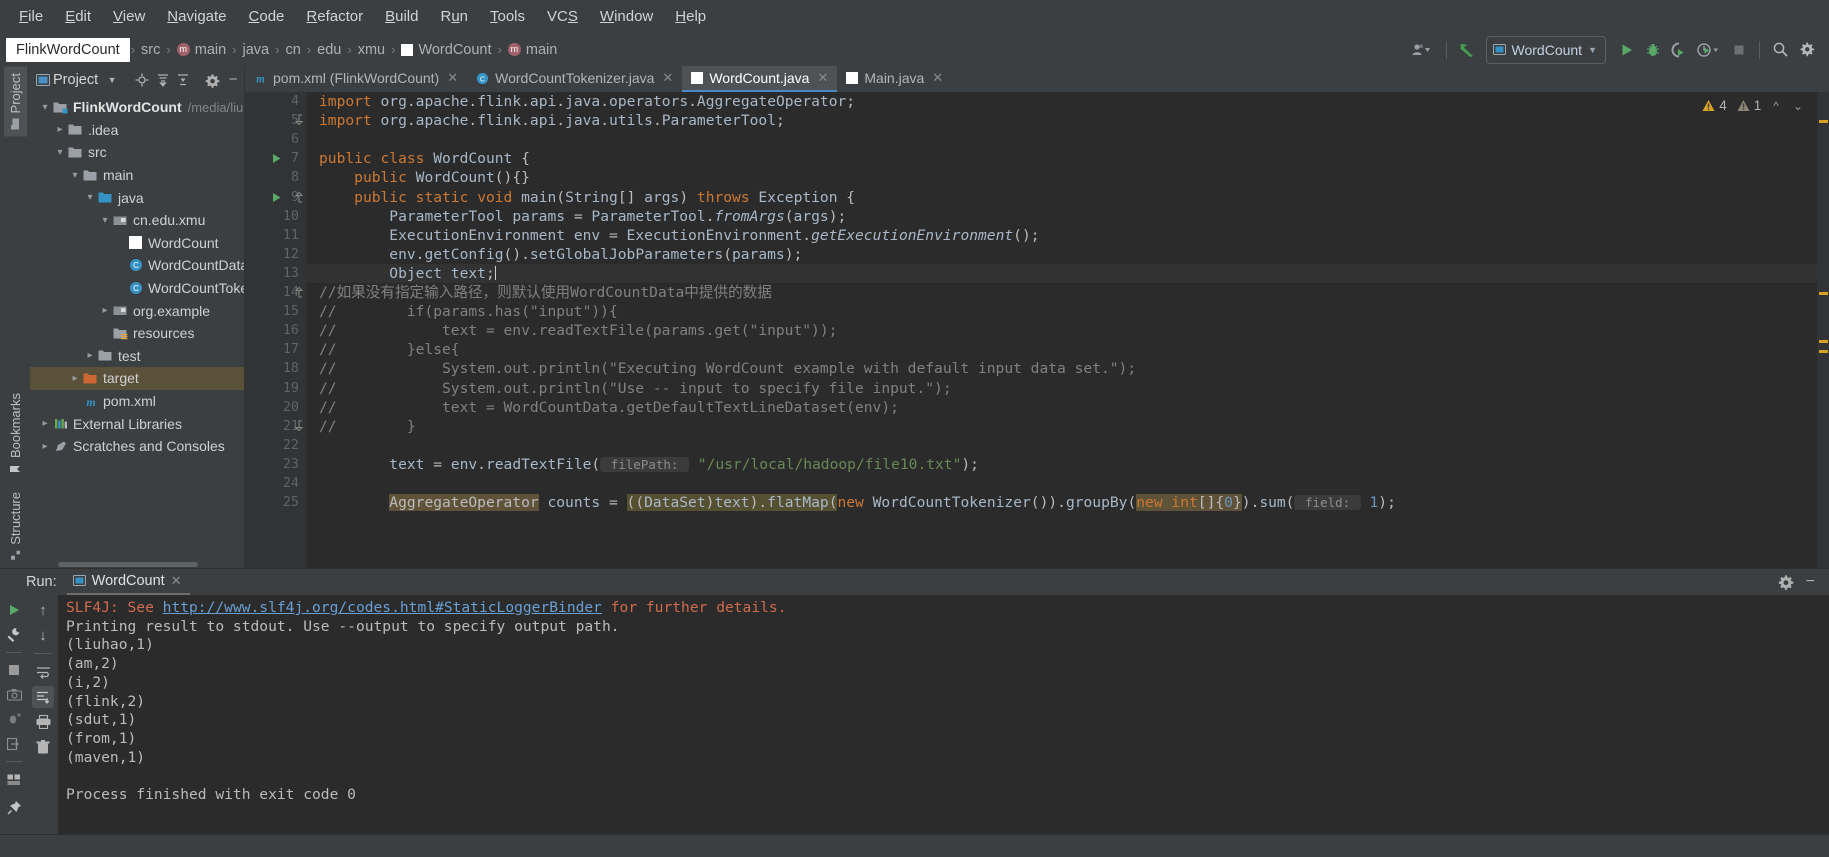  Describe the element at coordinates (574, 79) in the screenshot. I see `editor-tab-wordcounttokenizer-java: C WordCountTokenizer.java ✕` at that location.